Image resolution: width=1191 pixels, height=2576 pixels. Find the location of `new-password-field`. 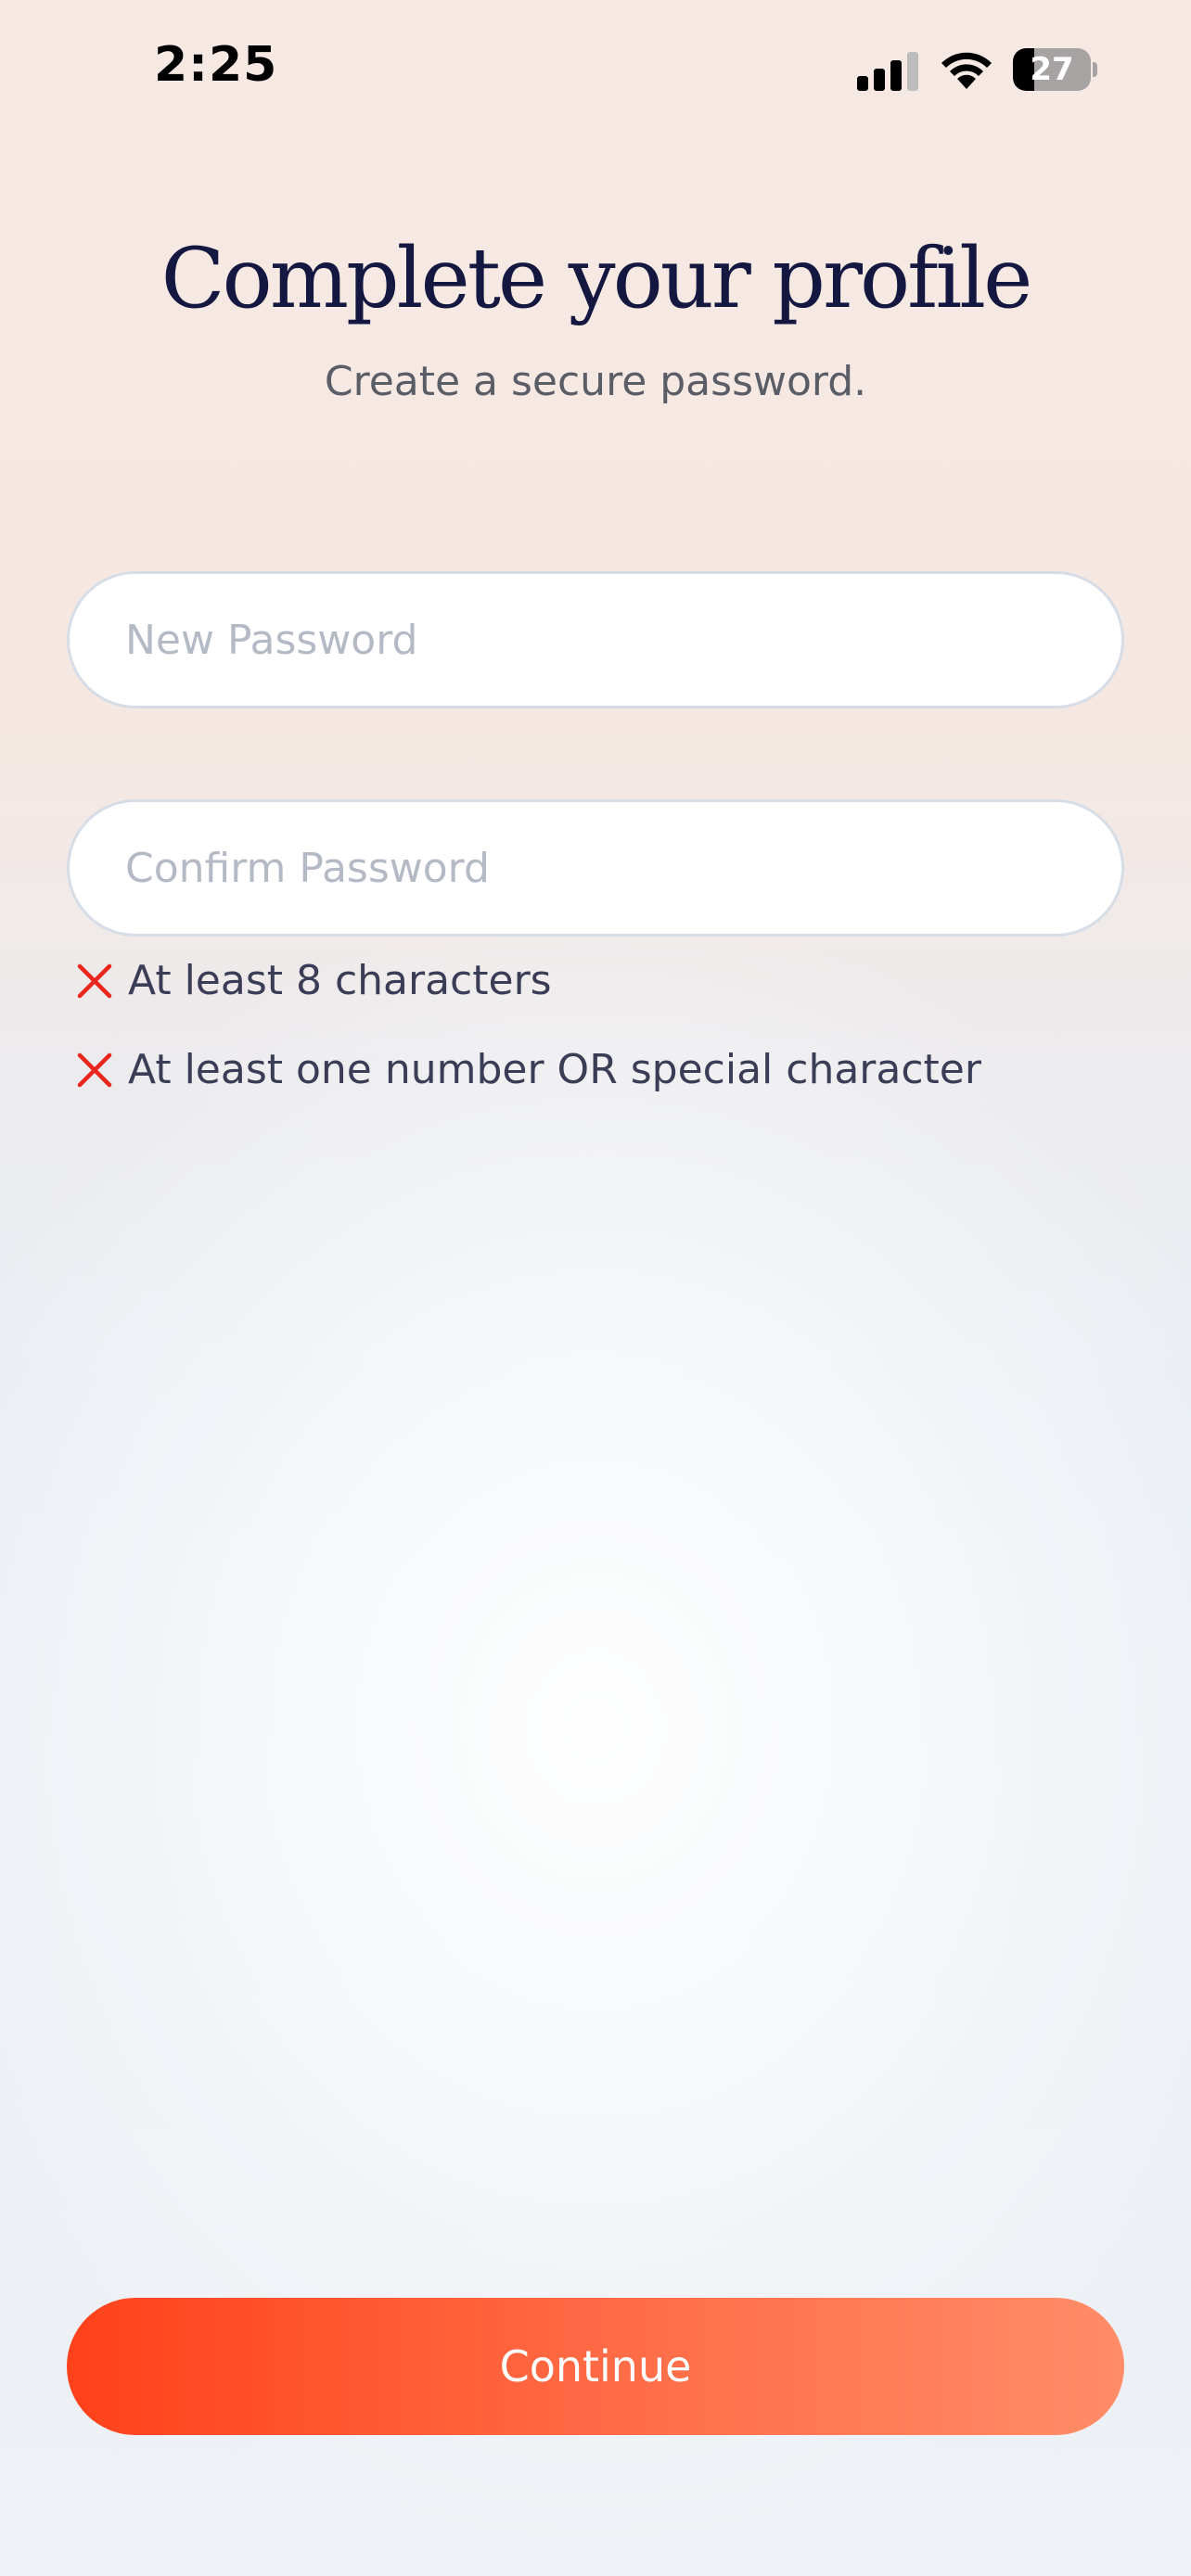

new-password-field is located at coordinates (595, 639).